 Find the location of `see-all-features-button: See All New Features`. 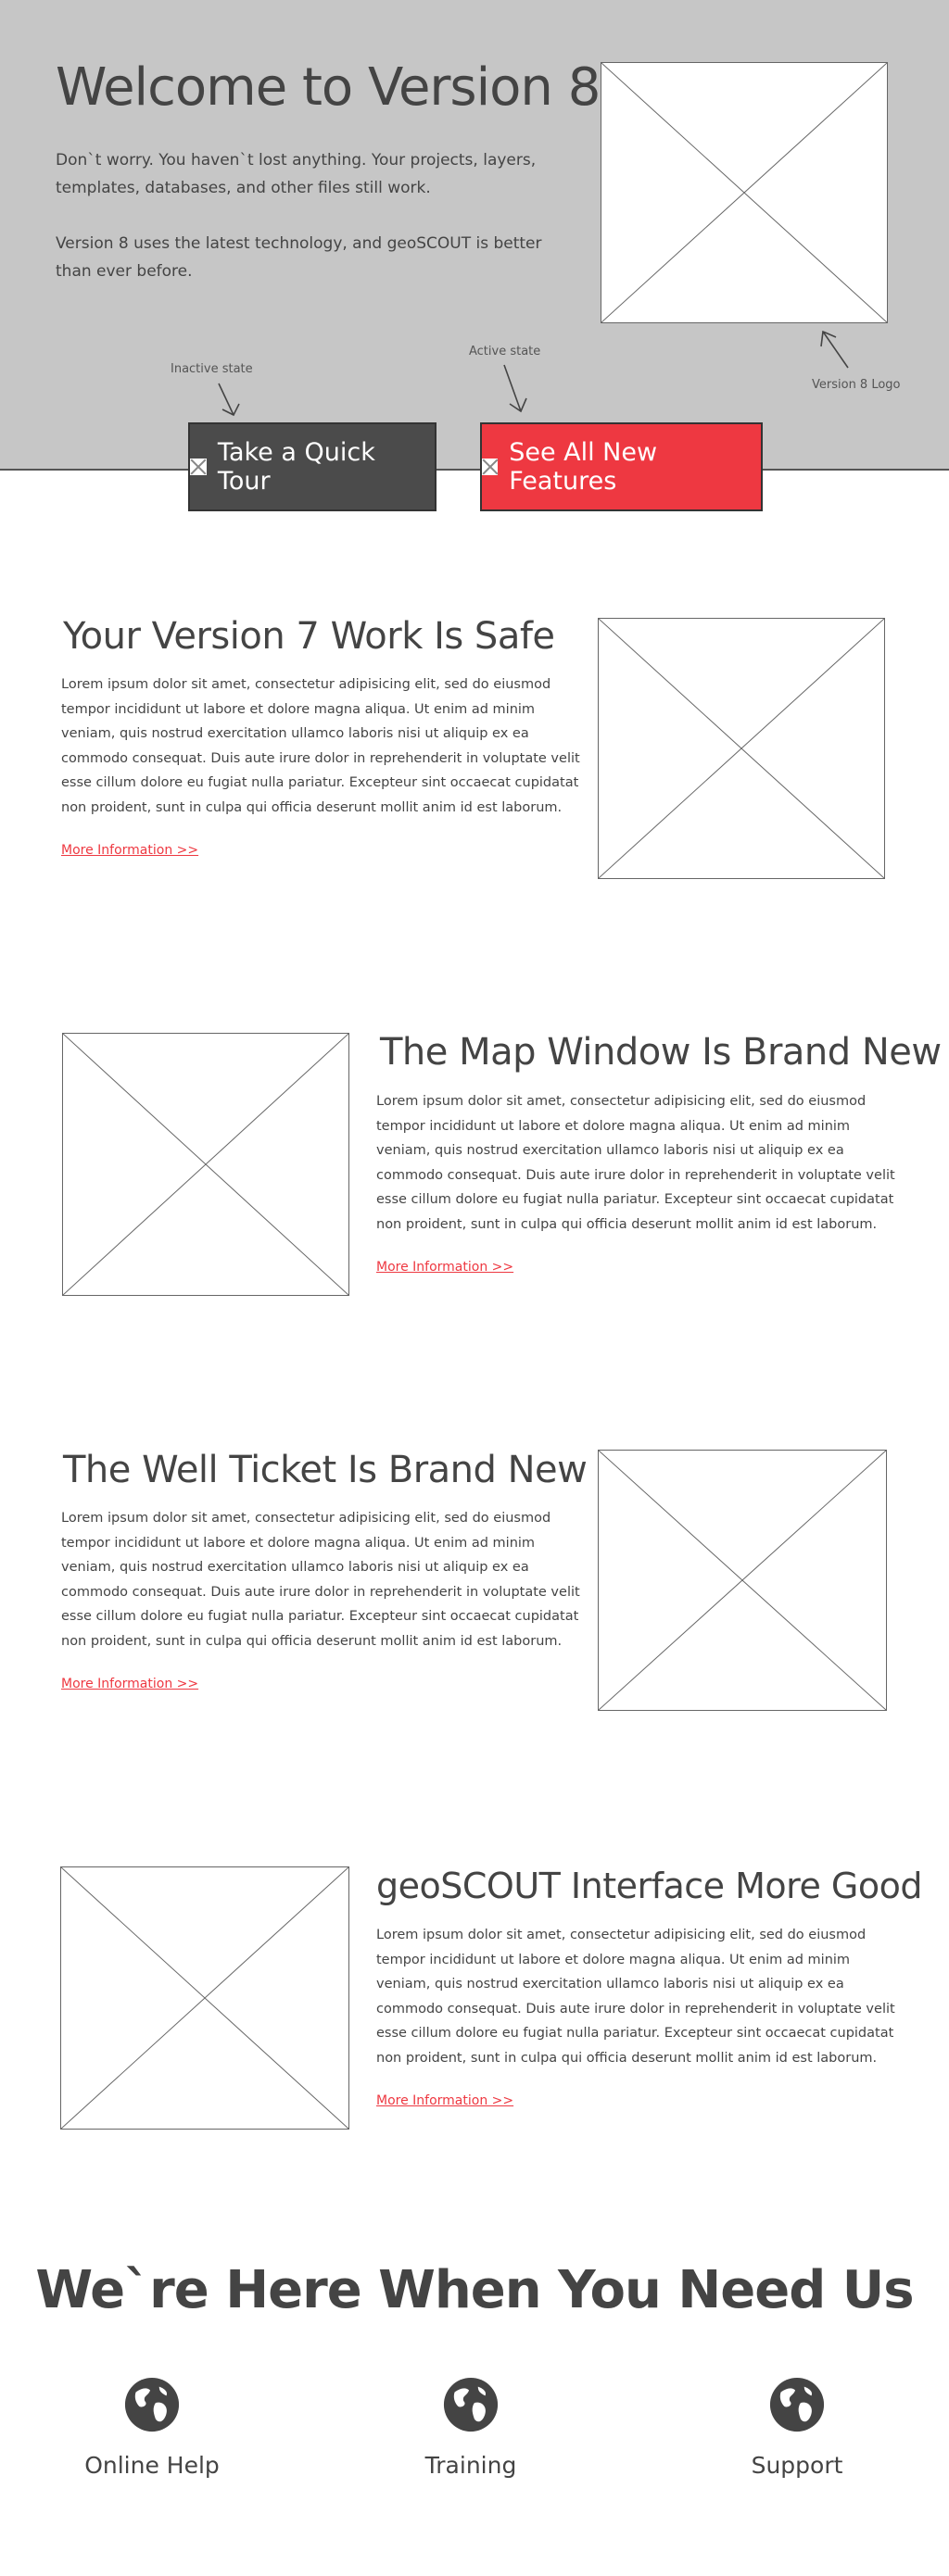

see-all-features-button: See All New Features is located at coordinates (621, 466).